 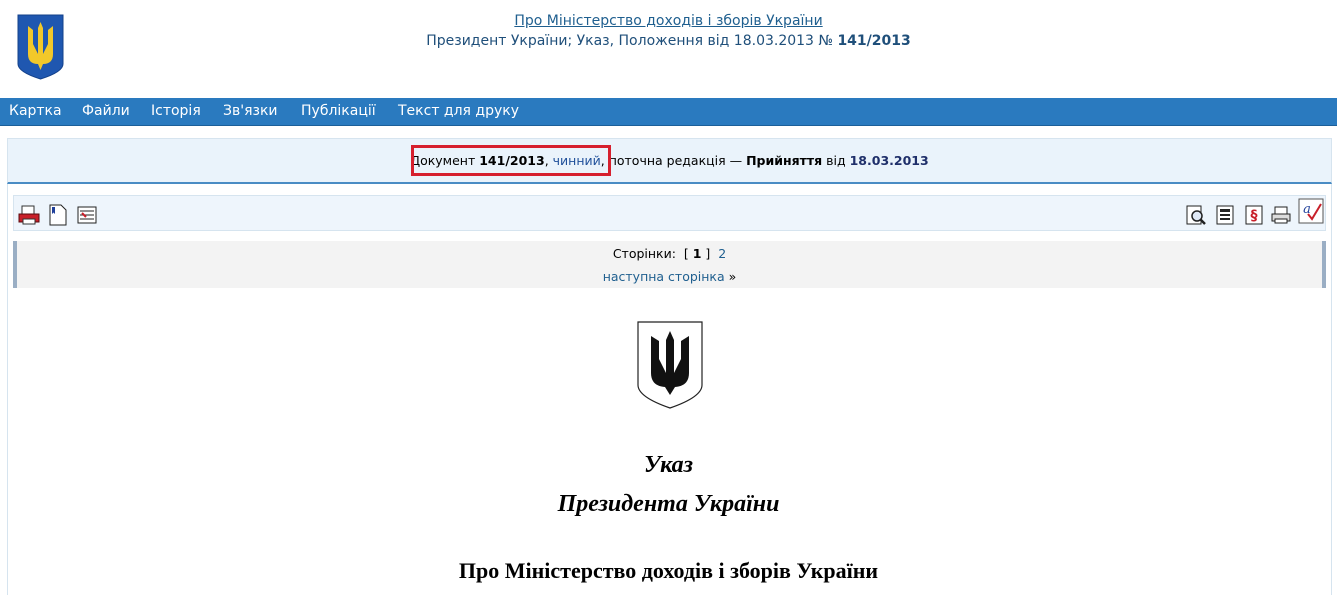 What do you see at coordinates (669, 213) in the screenshot?
I see `document-toolbar: § a` at bounding box center [669, 213].